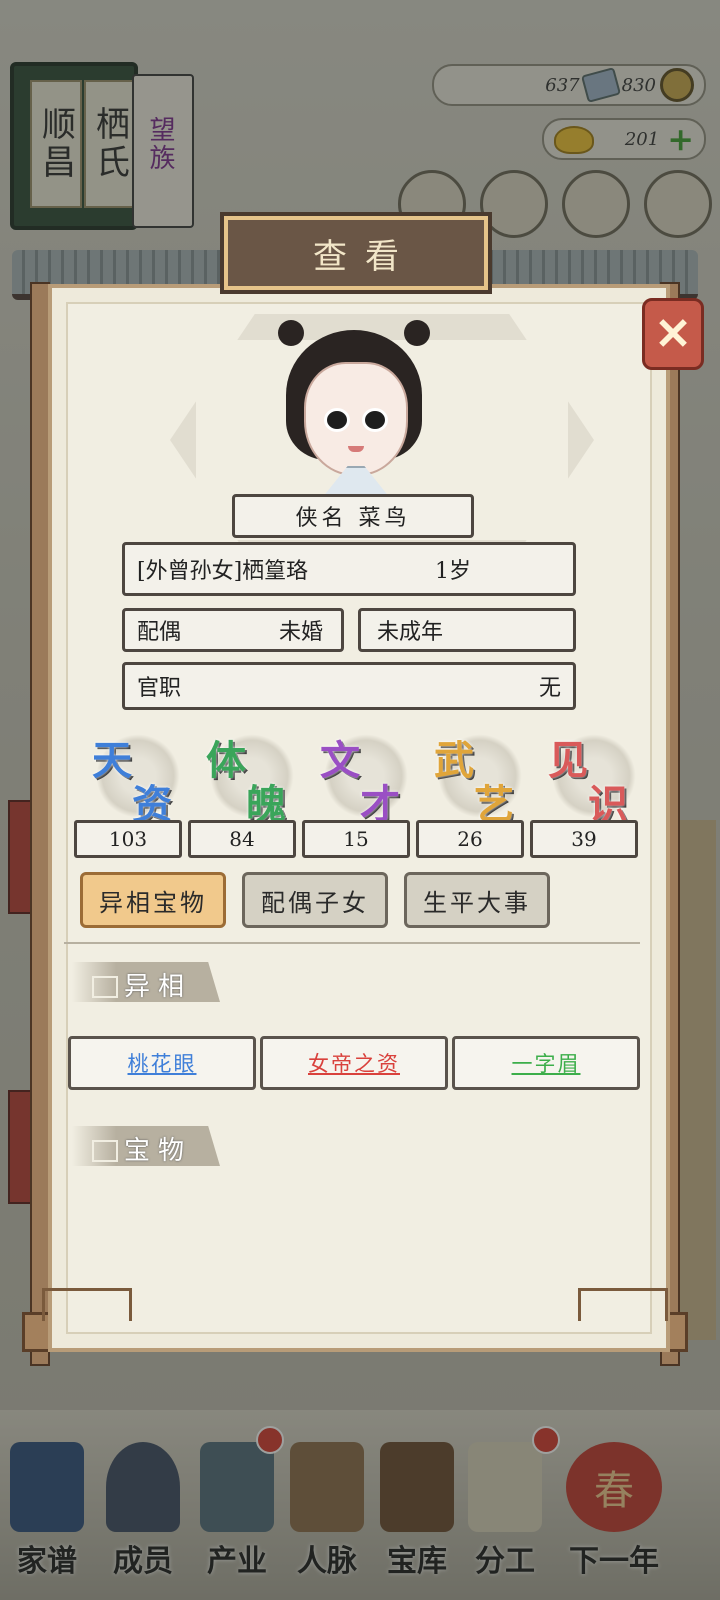 The width and height of the screenshot is (720, 1600). Describe the element at coordinates (477, 778) in the screenshot. I see `stat-martial-icon: 武 艺` at that location.